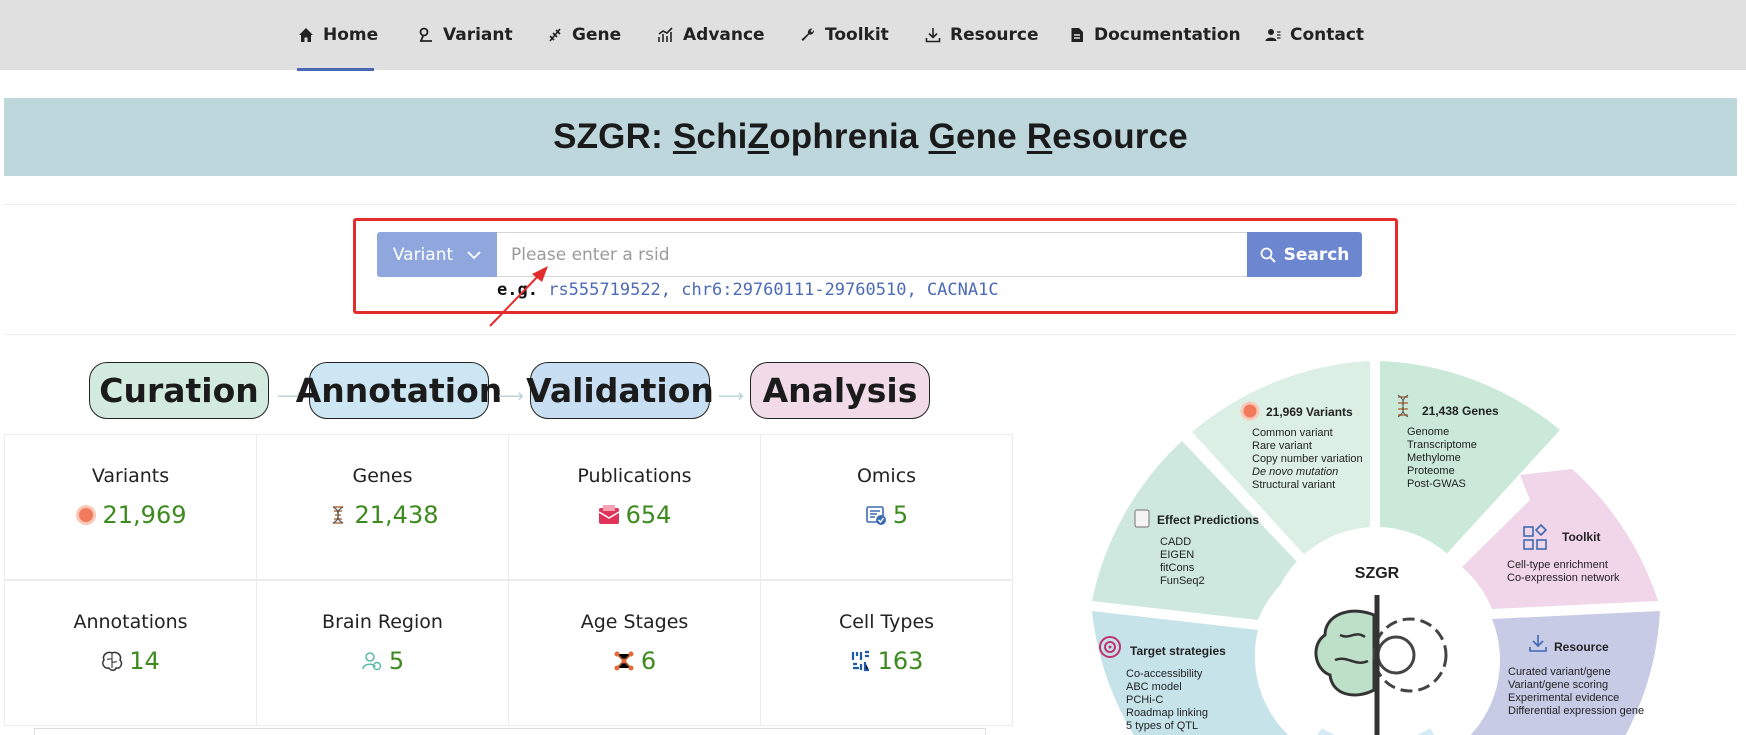 The height and width of the screenshot is (735, 1746). Describe the element at coordinates (1164, 674) in the screenshot. I see `wheel-target-item: Co-accessibility` at that location.